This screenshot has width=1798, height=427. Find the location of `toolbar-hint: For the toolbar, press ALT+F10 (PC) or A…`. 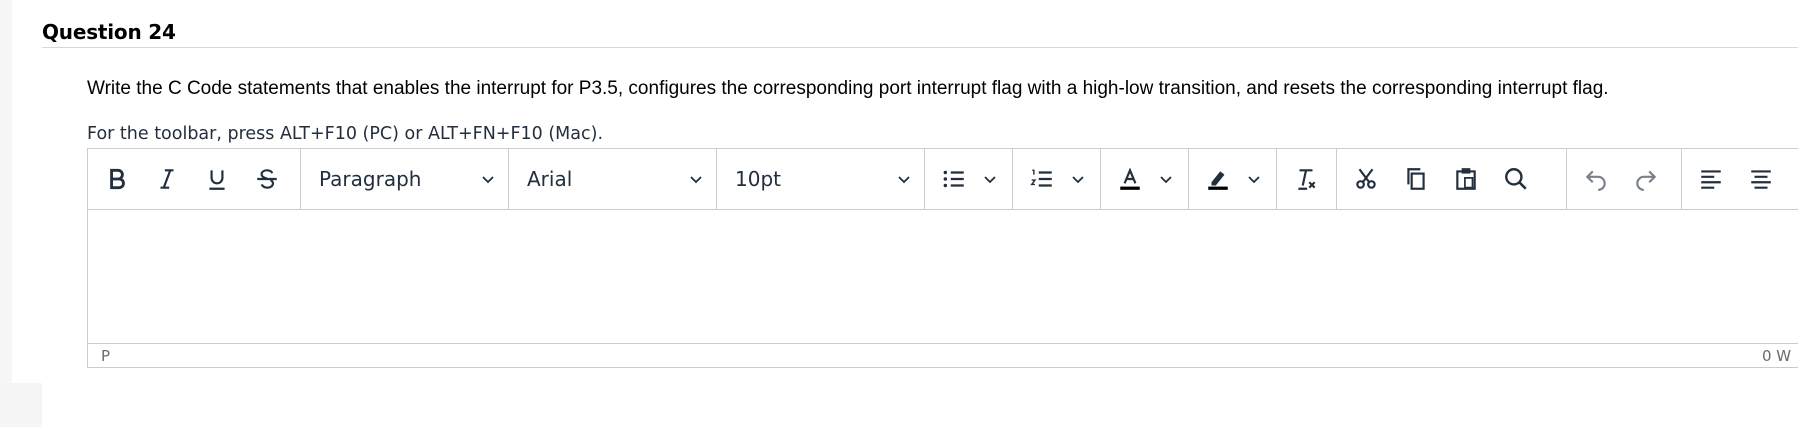

toolbar-hint: For the toolbar, press ALT+F10 (PC) or A… is located at coordinates (345, 134).